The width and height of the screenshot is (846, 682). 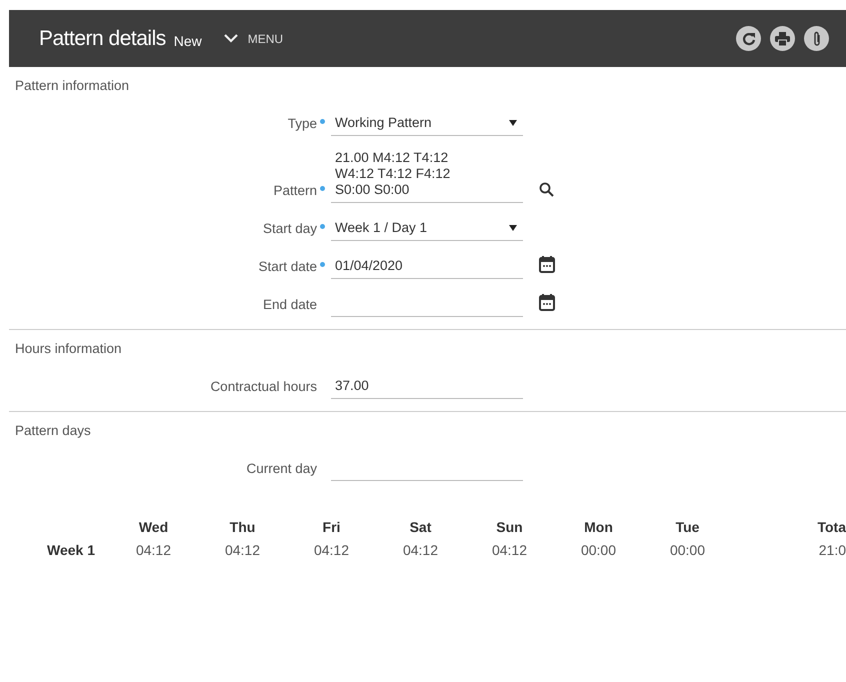 I want to click on print-button, so click(x=782, y=38).